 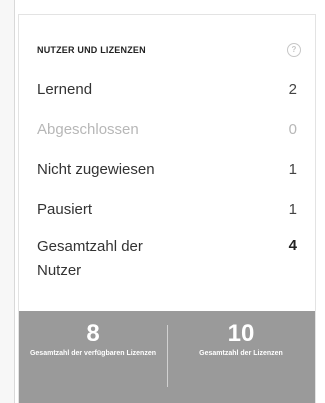 What do you see at coordinates (167, 262) in the screenshot?
I see `stat-row-total-users: Gesamtzahl der Nutzer 4` at bounding box center [167, 262].